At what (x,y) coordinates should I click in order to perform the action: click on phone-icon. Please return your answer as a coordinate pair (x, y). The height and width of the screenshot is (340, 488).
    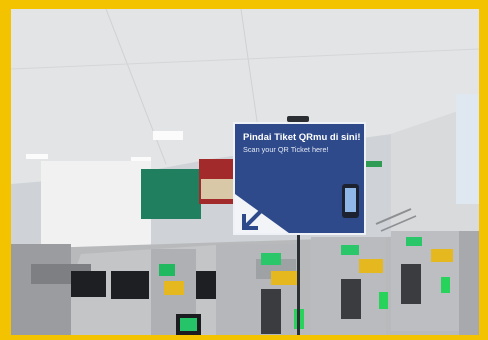
    Looking at the image, I should click on (350, 201).